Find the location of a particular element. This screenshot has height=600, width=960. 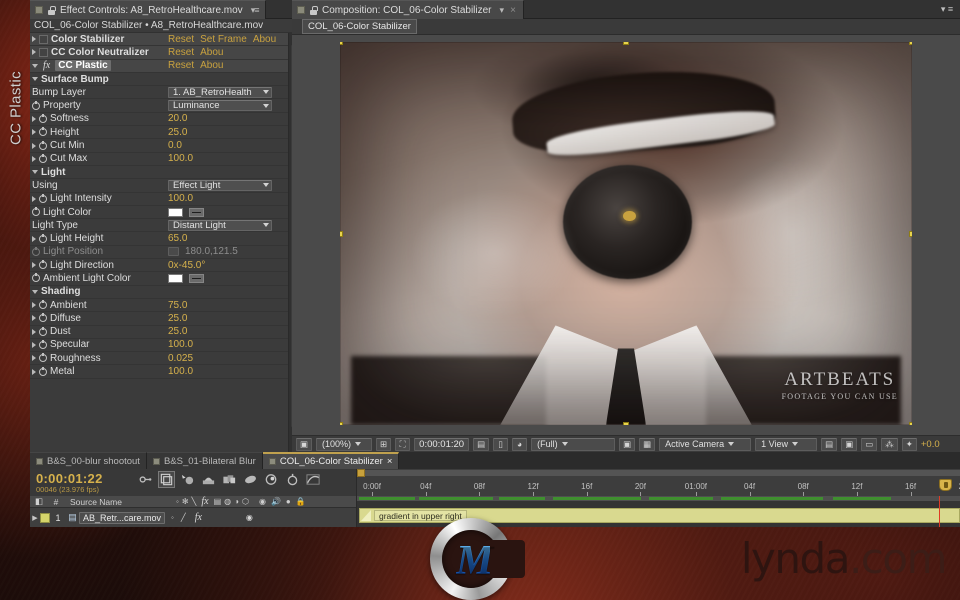

light-color-swatch is located at coordinates (175, 212).